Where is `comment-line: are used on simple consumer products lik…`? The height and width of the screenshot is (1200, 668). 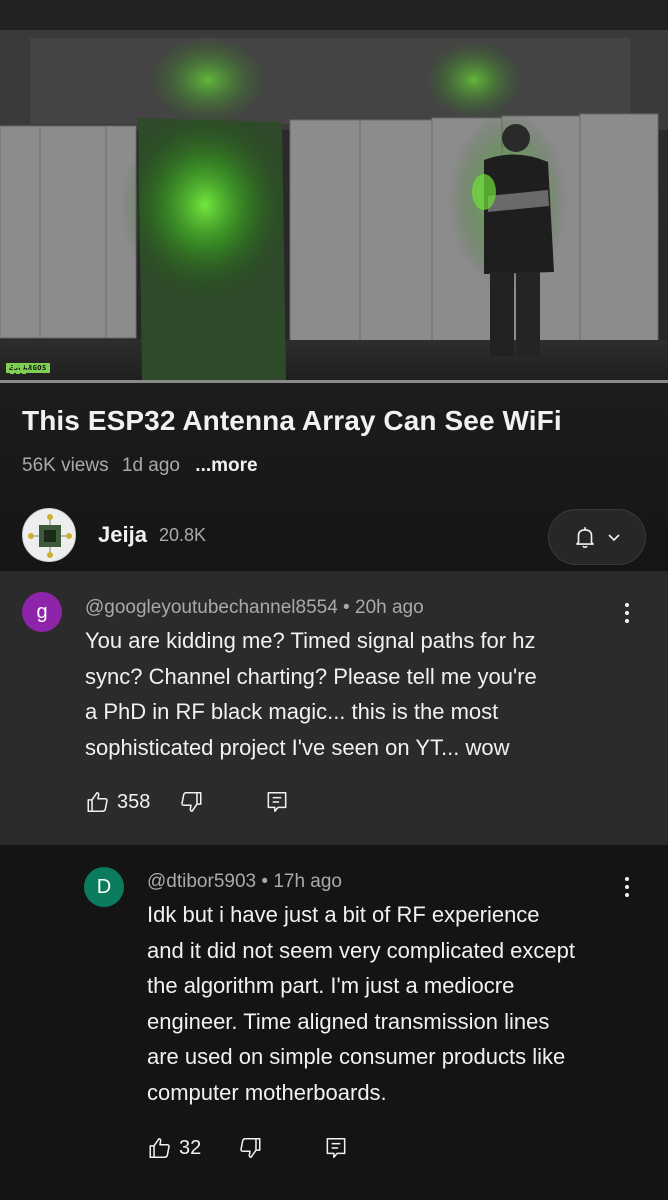 comment-line: are used on simple consumer products lik… is located at coordinates (356, 1056).